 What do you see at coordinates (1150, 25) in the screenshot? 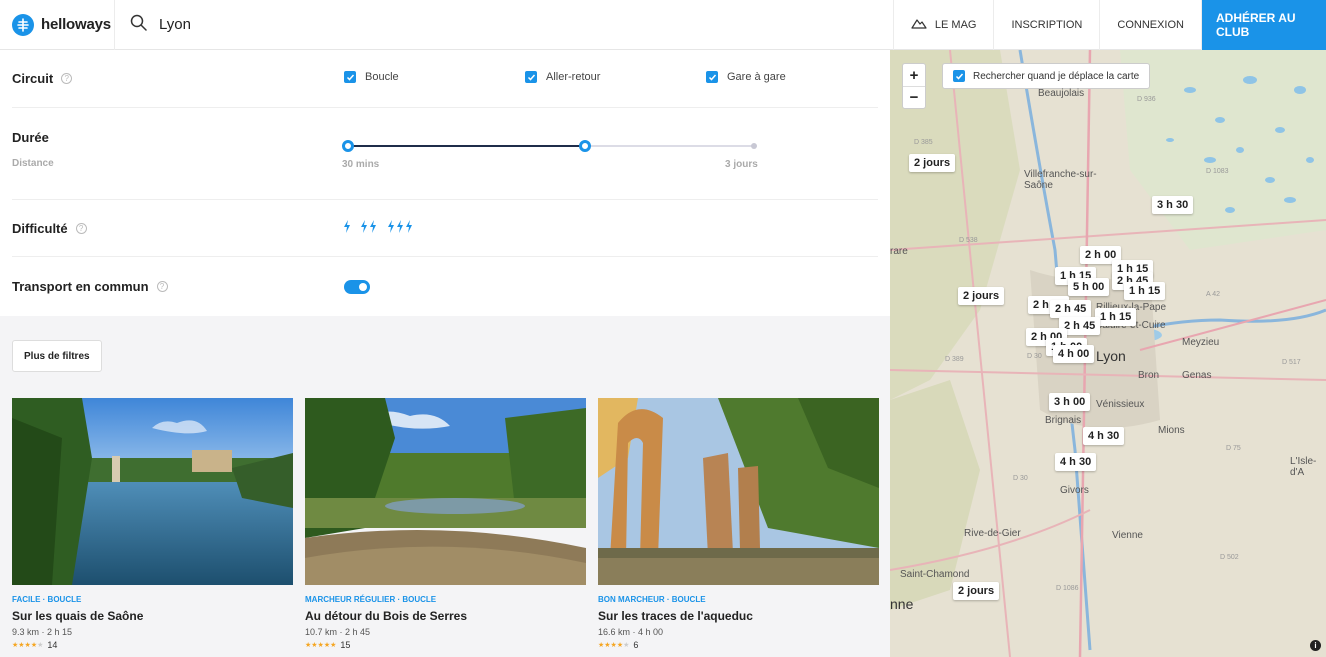
I see `nav-connexion: CONNEXION` at bounding box center [1150, 25].